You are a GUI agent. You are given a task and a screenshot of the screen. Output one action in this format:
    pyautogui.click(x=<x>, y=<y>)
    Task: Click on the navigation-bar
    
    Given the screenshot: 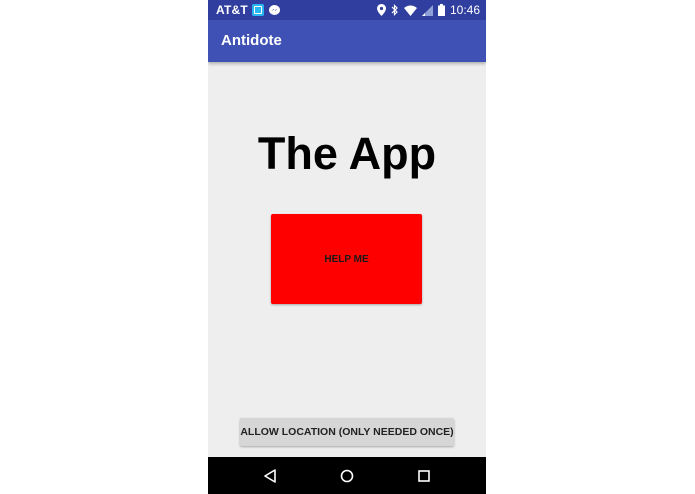 What is the action you would take?
    pyautogui.click(x=347, y=475)
    